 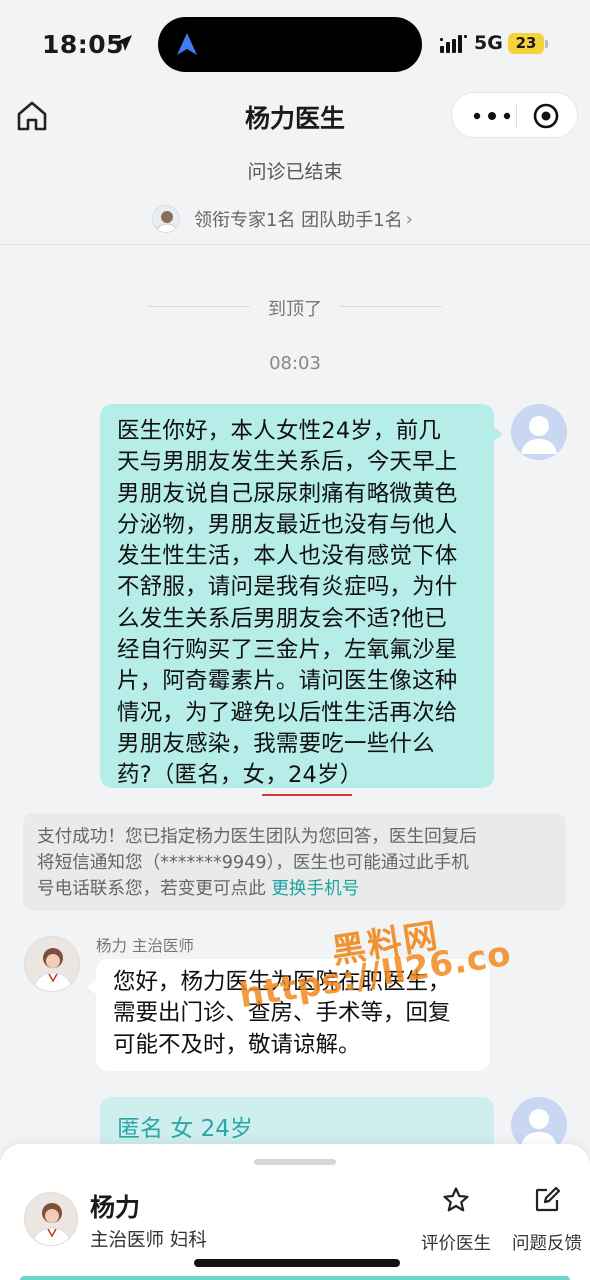 I want to click on team-summary-link: 领衔专家1名 团队助手1名 ›, so click(x=282, y=219).